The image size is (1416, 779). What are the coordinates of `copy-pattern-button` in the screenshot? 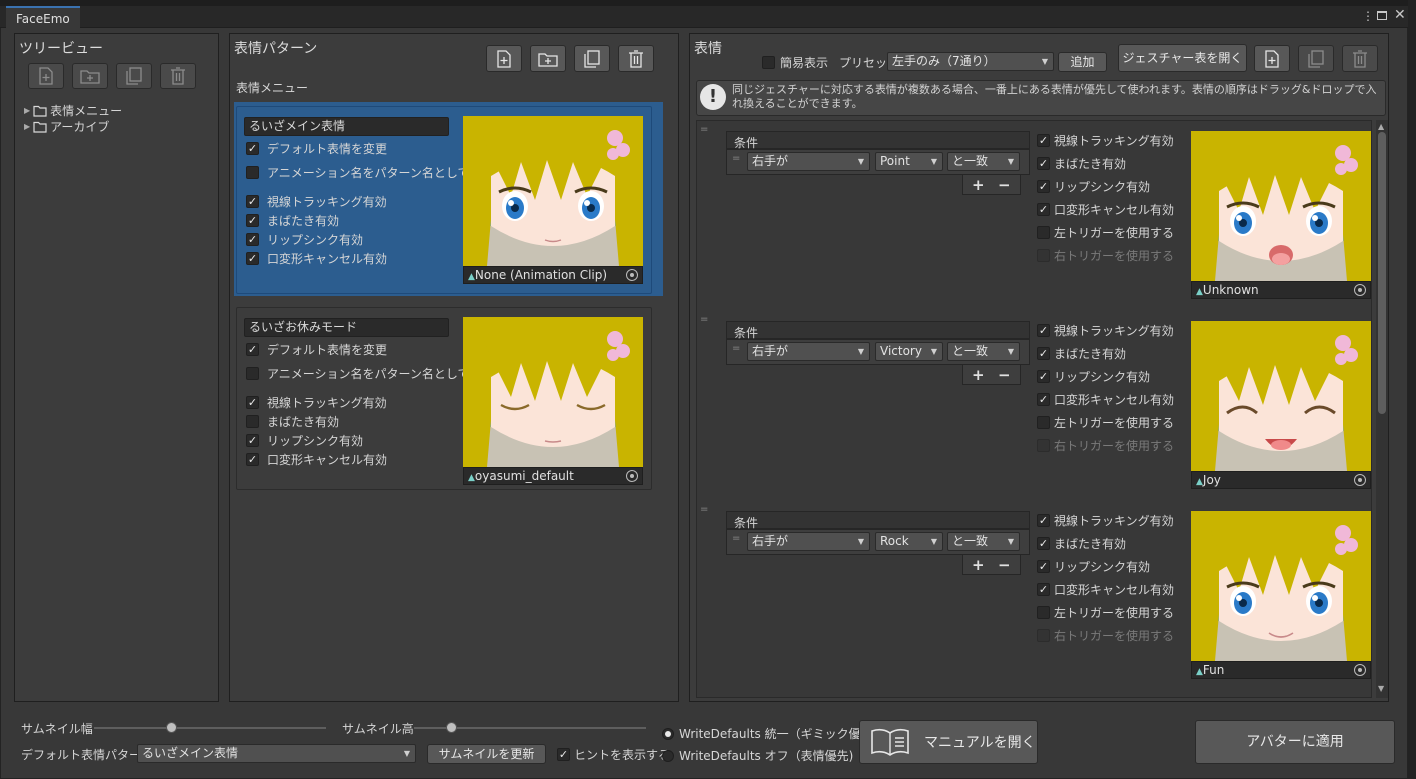 It's located at (592, 58).